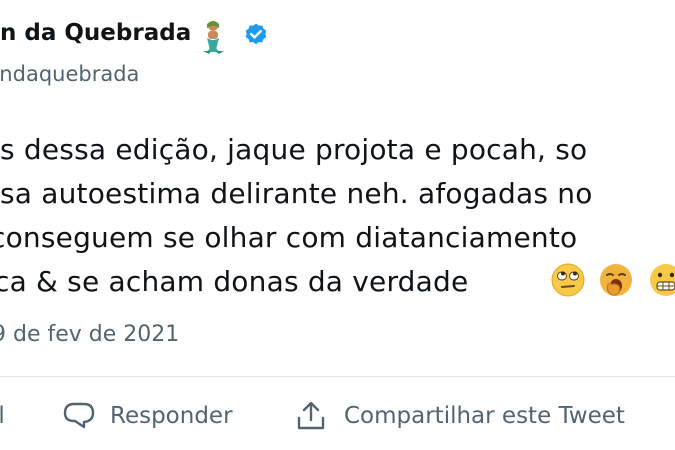  What do you see at coordinates (69, 74) in the screenshot?
I see `author-handle: nndaquebrada` at bounding box center [69, 74].